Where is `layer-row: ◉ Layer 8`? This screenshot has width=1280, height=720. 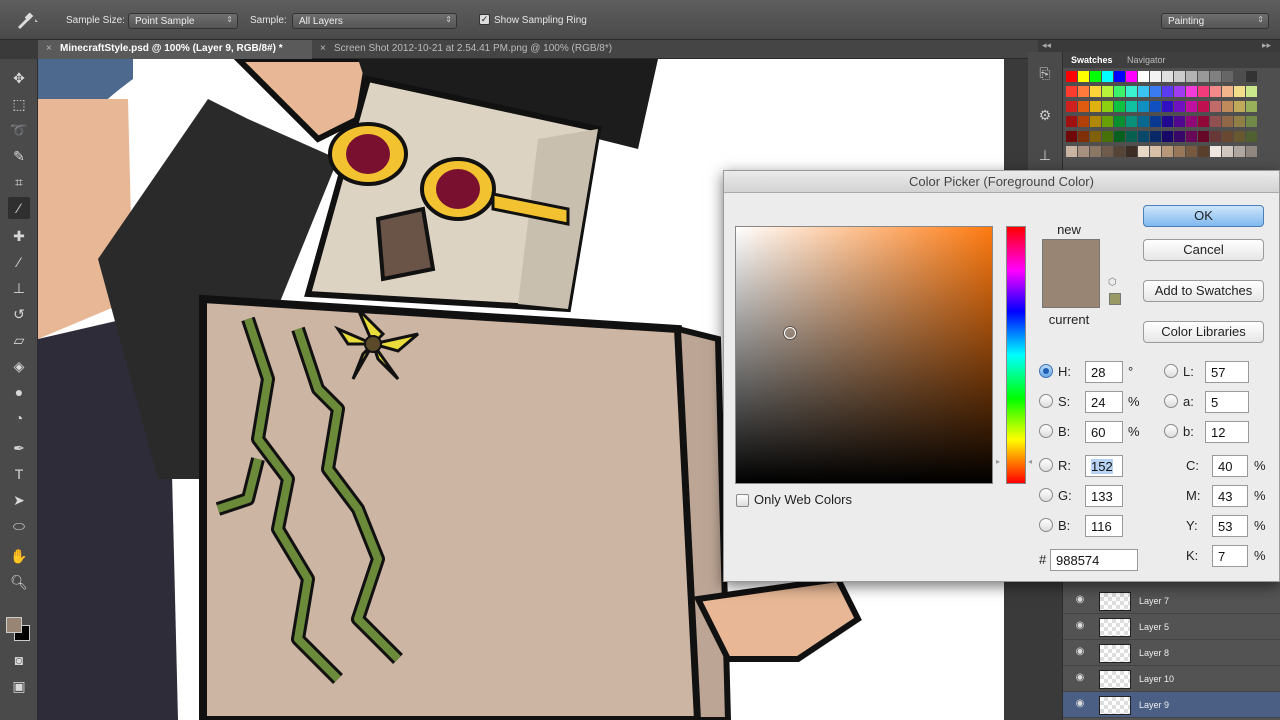
layer-row: ◉ Layer 8 is located at coordinates (1171, 653).